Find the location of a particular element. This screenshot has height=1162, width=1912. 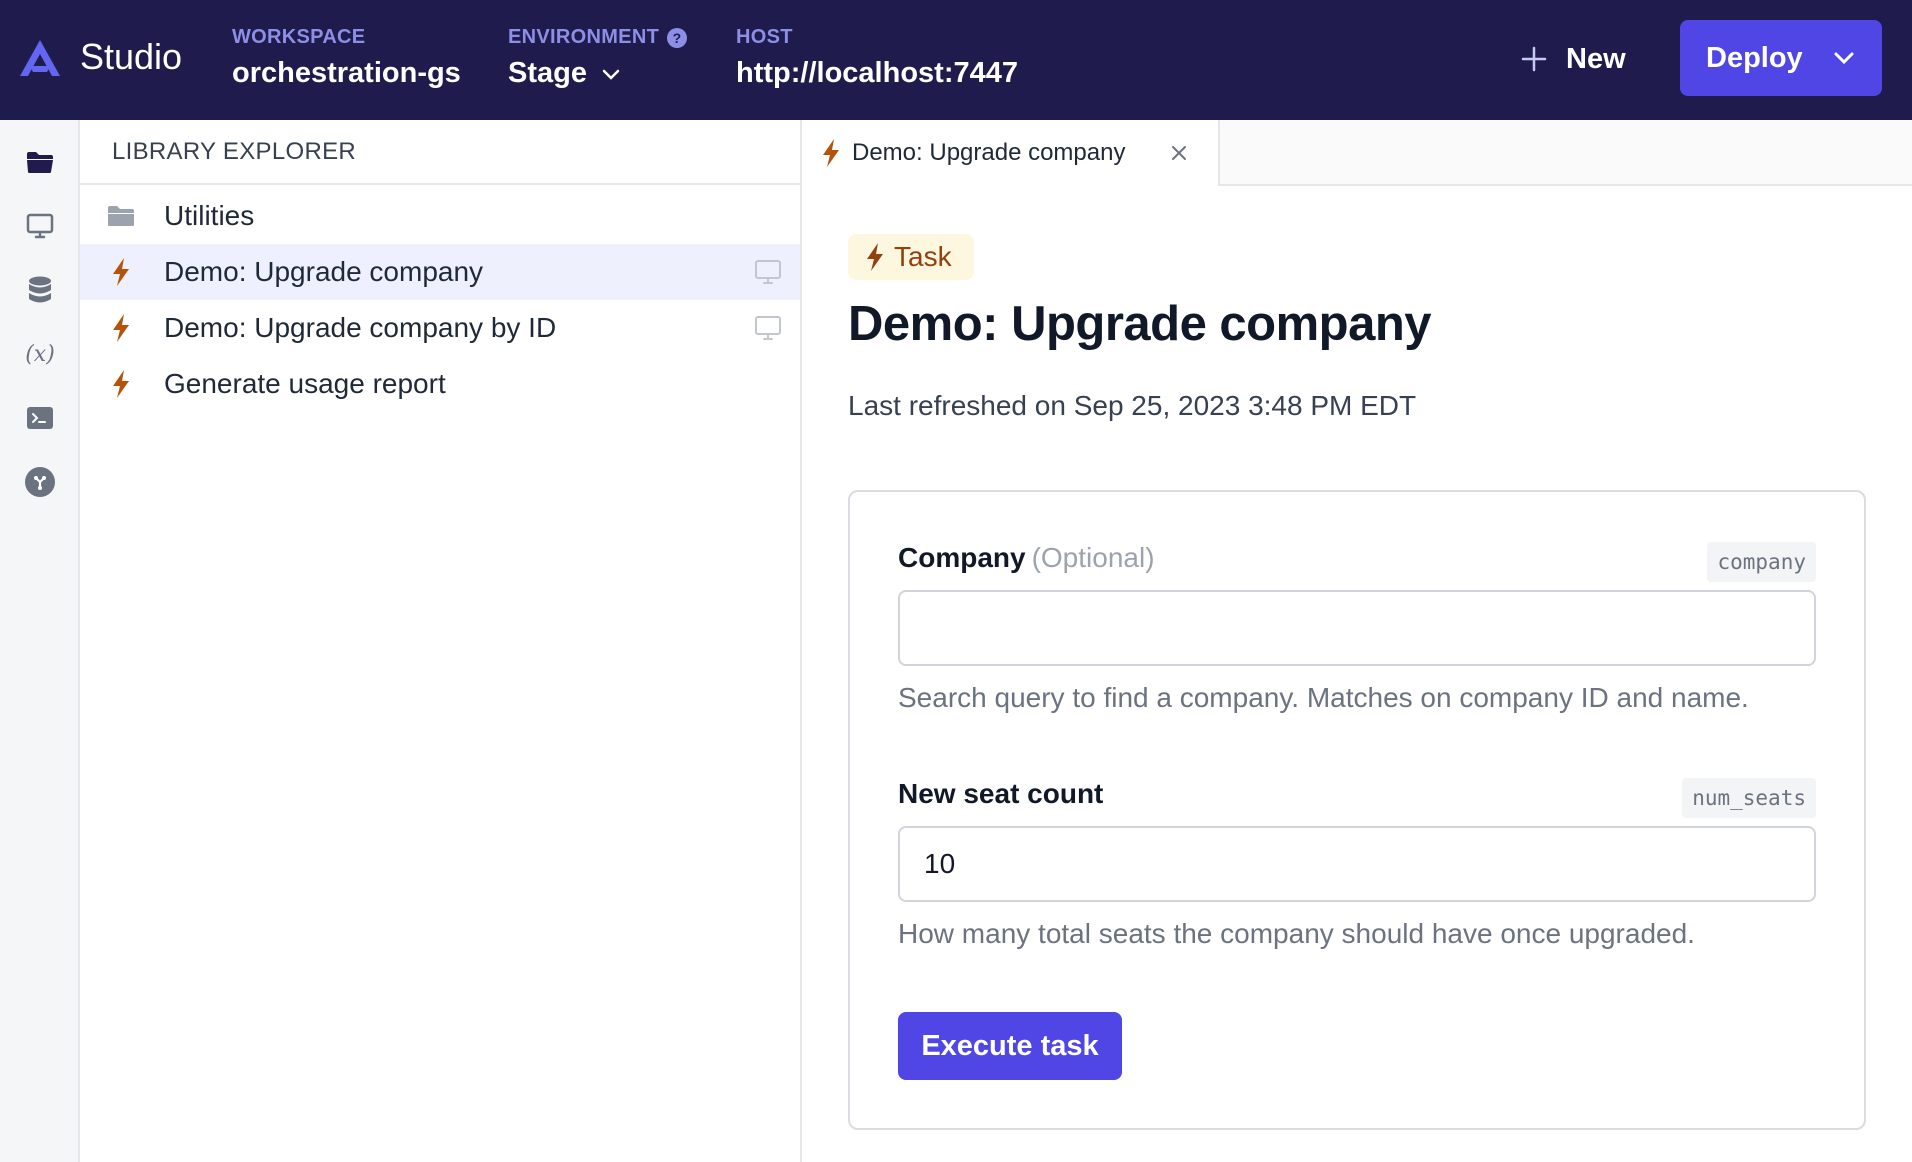

tree-item-generate-usage-report: Generate usage report is located at coordinates (440, 384).